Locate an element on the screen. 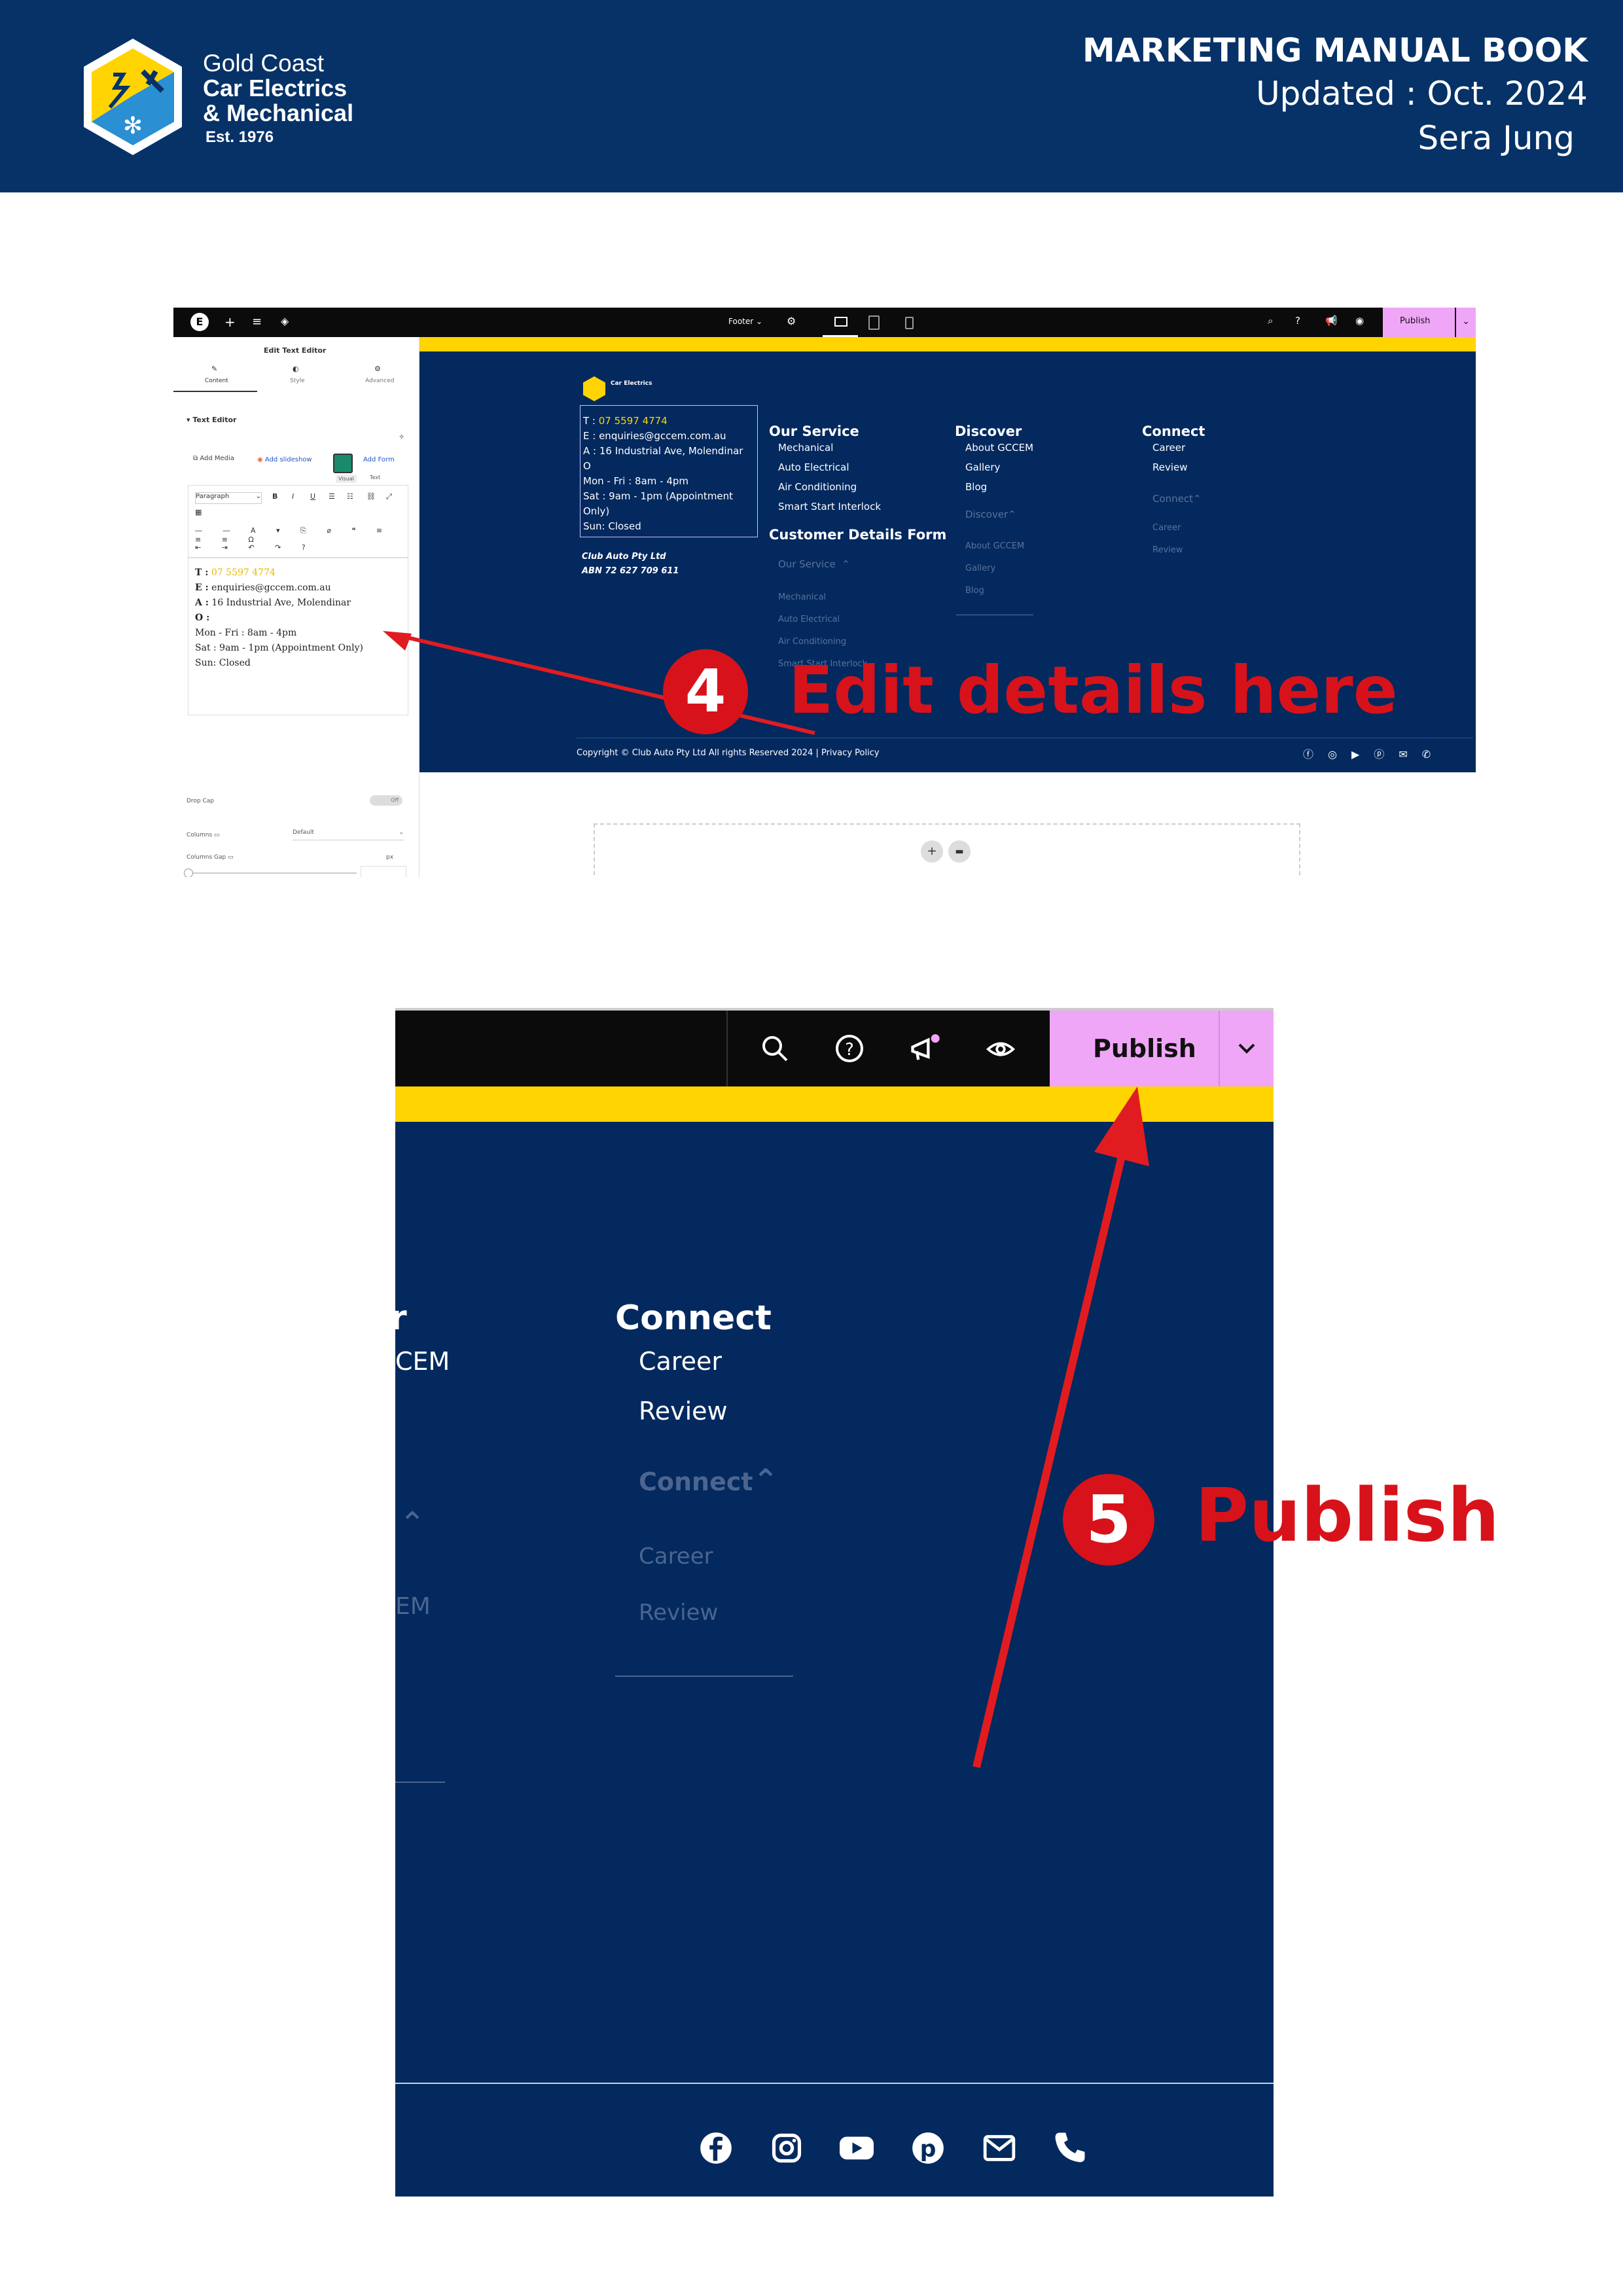  phone-icon: ✆ is located at coordinates (1434, 754).